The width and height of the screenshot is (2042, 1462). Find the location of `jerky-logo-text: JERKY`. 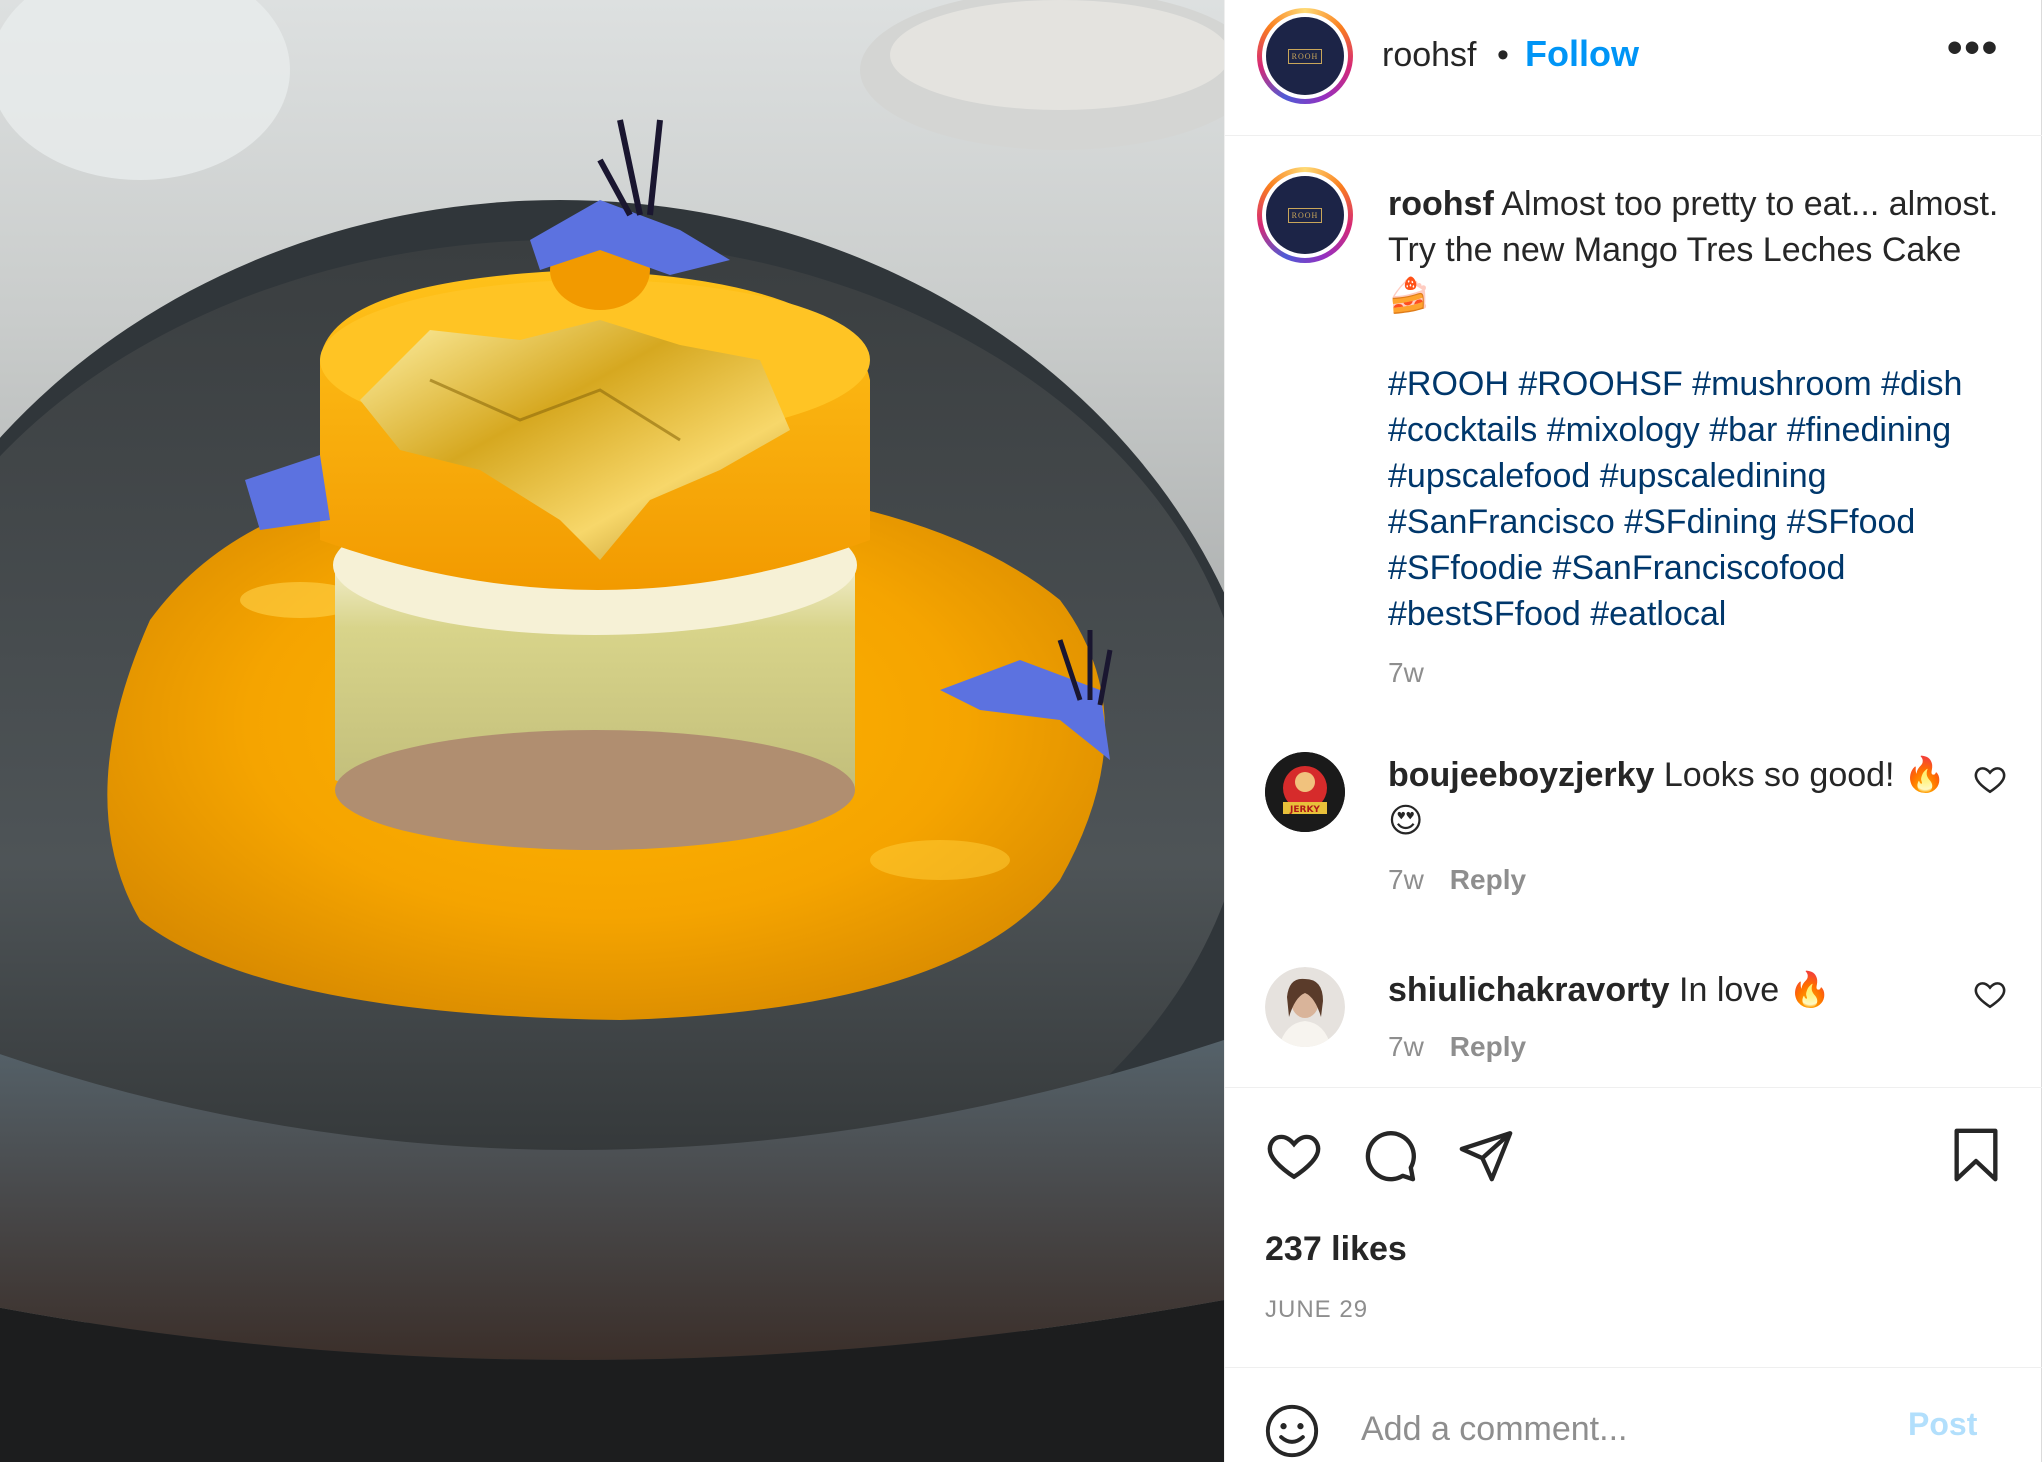

jerky-logo-text: JERKY is located at coordinates (1304, 810).